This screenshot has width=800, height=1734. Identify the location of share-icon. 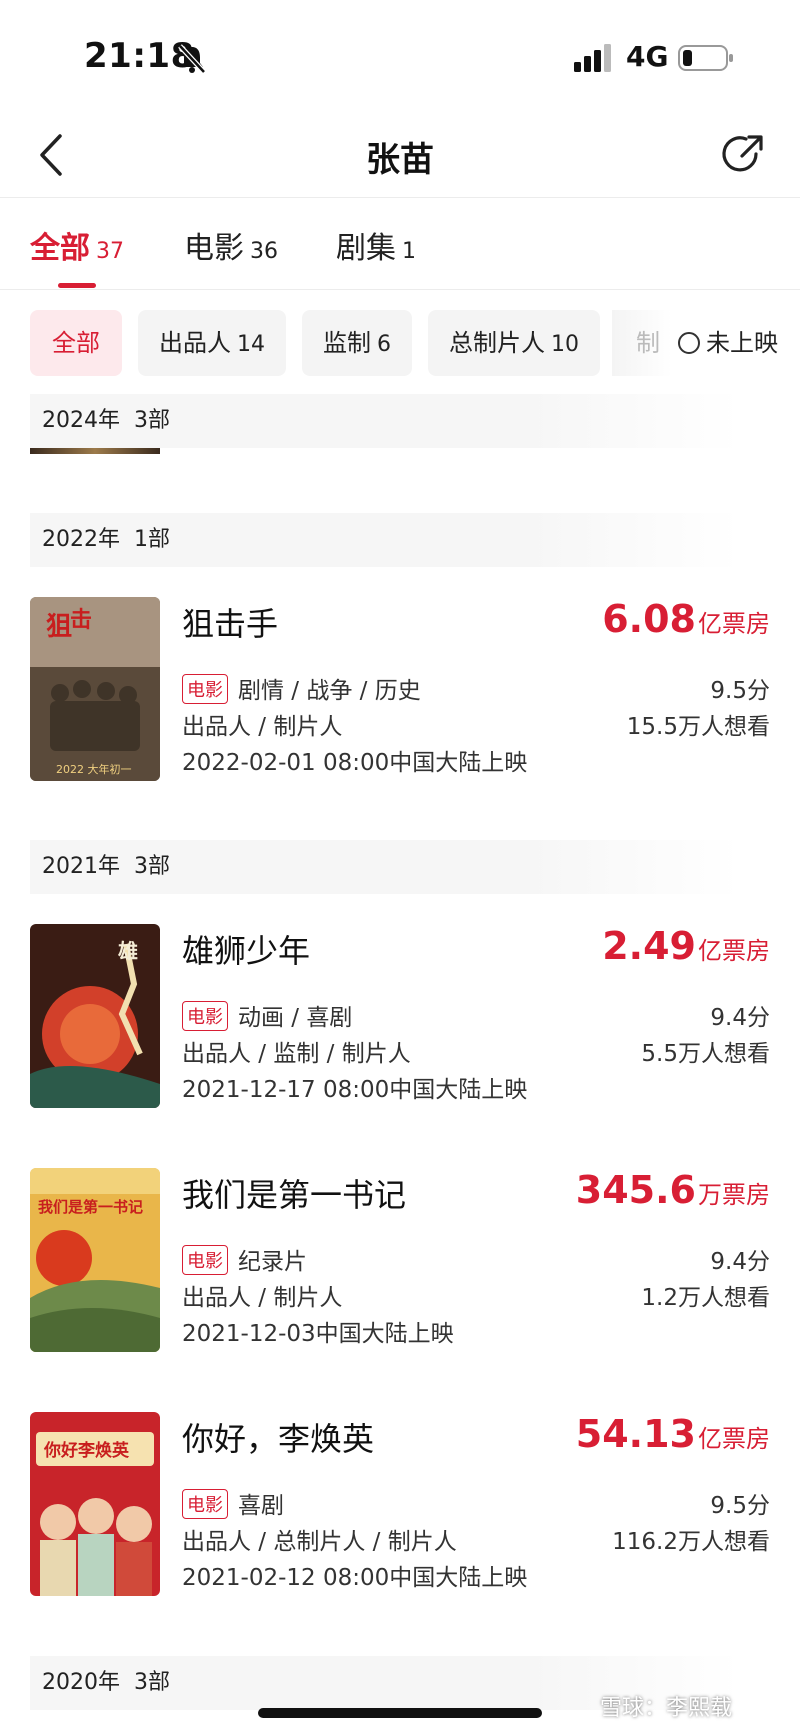
(743, 155).